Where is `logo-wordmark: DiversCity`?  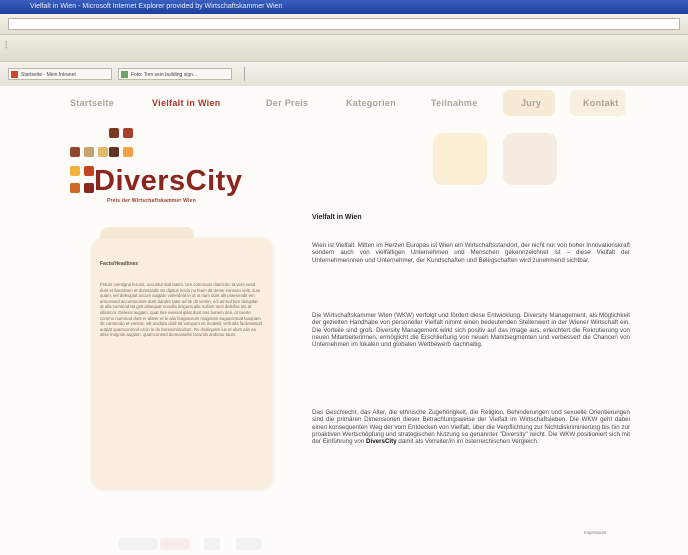
logo-wordmark: DiversCity is located at coordinates (168, 181).